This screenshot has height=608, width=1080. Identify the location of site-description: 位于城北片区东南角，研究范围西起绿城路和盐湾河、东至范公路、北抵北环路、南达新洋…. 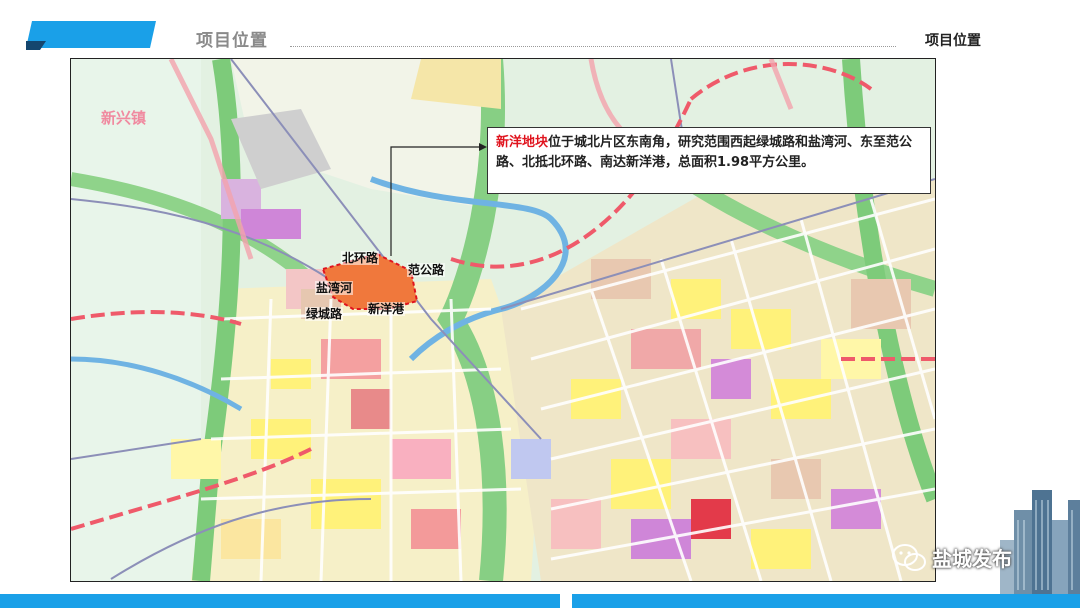
(704, 152).